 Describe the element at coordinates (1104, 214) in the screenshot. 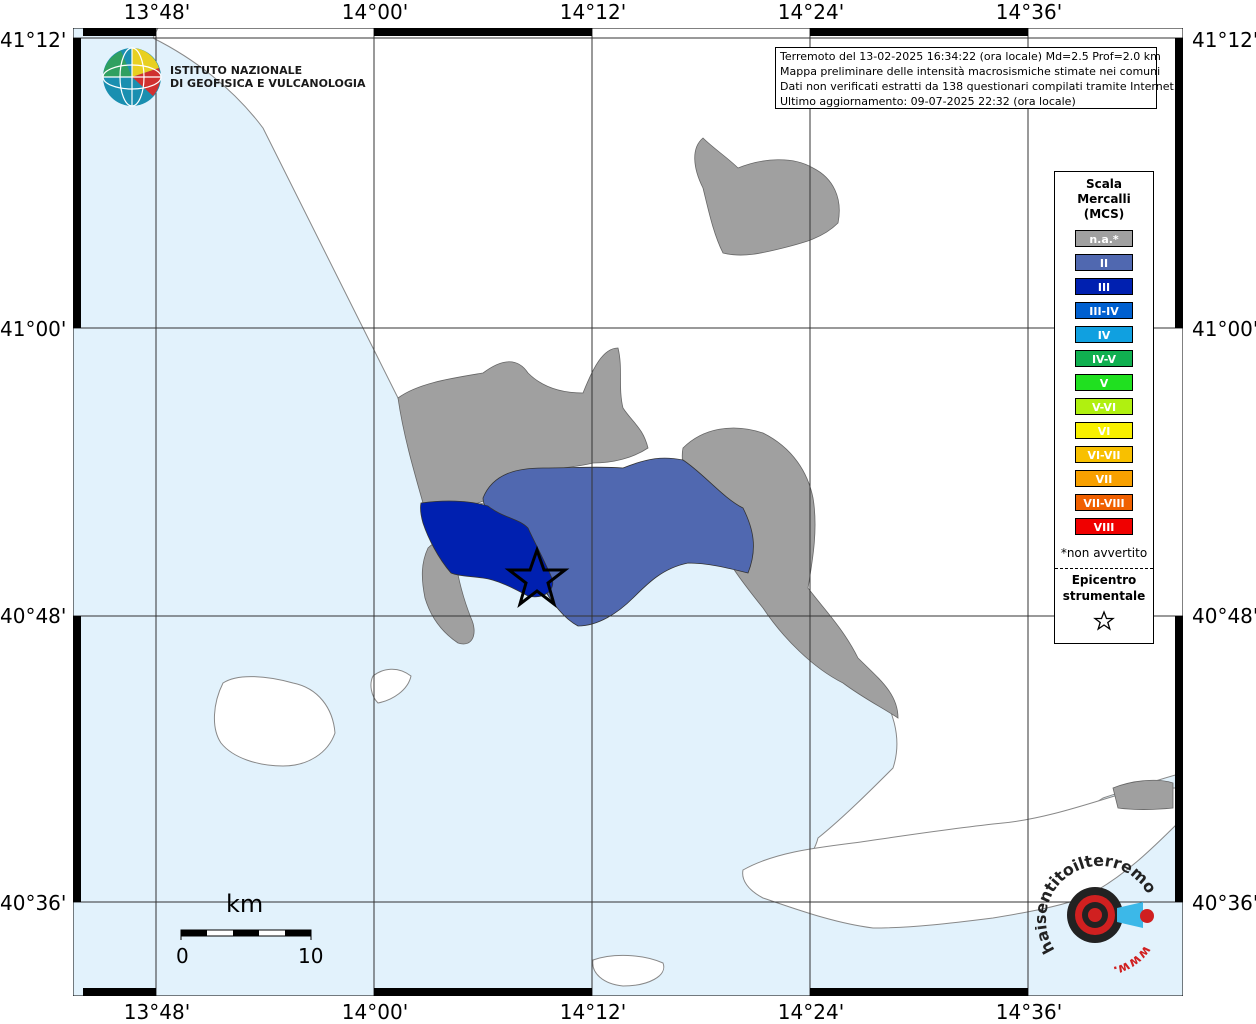

I see `legend-title-line3: (MCS)` at that location.